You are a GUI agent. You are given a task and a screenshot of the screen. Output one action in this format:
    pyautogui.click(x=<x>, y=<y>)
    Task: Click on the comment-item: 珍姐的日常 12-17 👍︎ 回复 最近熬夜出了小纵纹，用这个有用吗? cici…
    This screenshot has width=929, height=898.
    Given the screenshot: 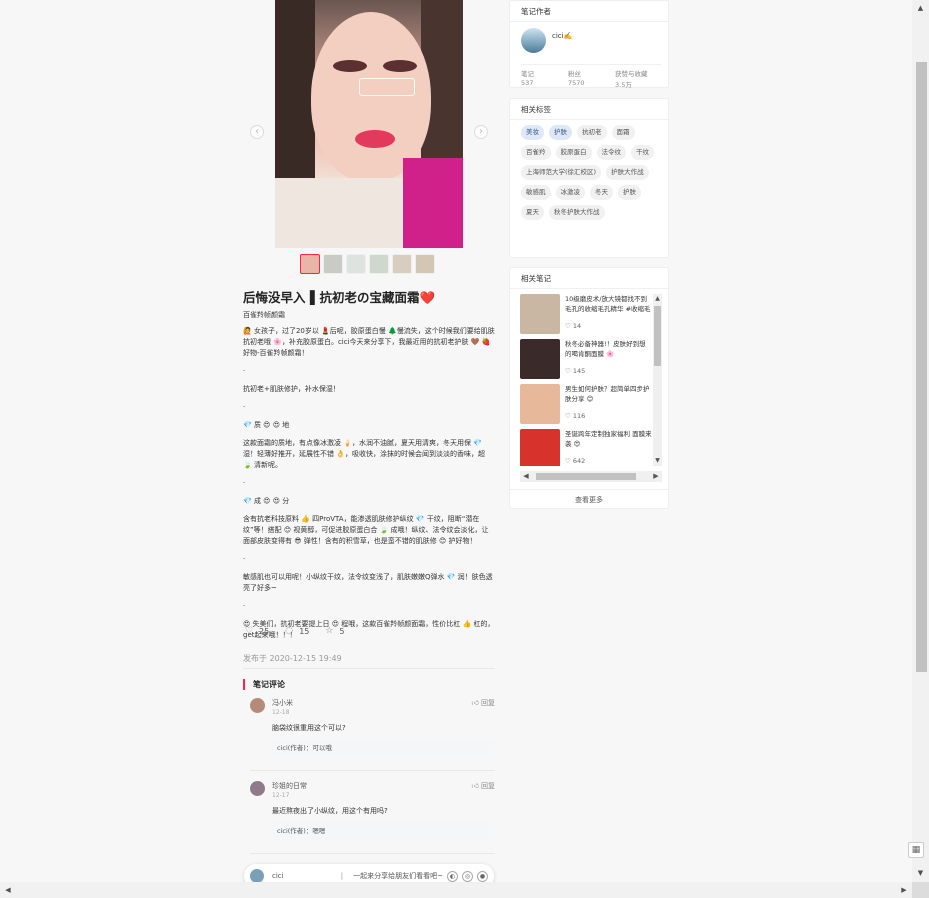 What is the action you would take?
    pyautogui.click(x=372, y=813)
    